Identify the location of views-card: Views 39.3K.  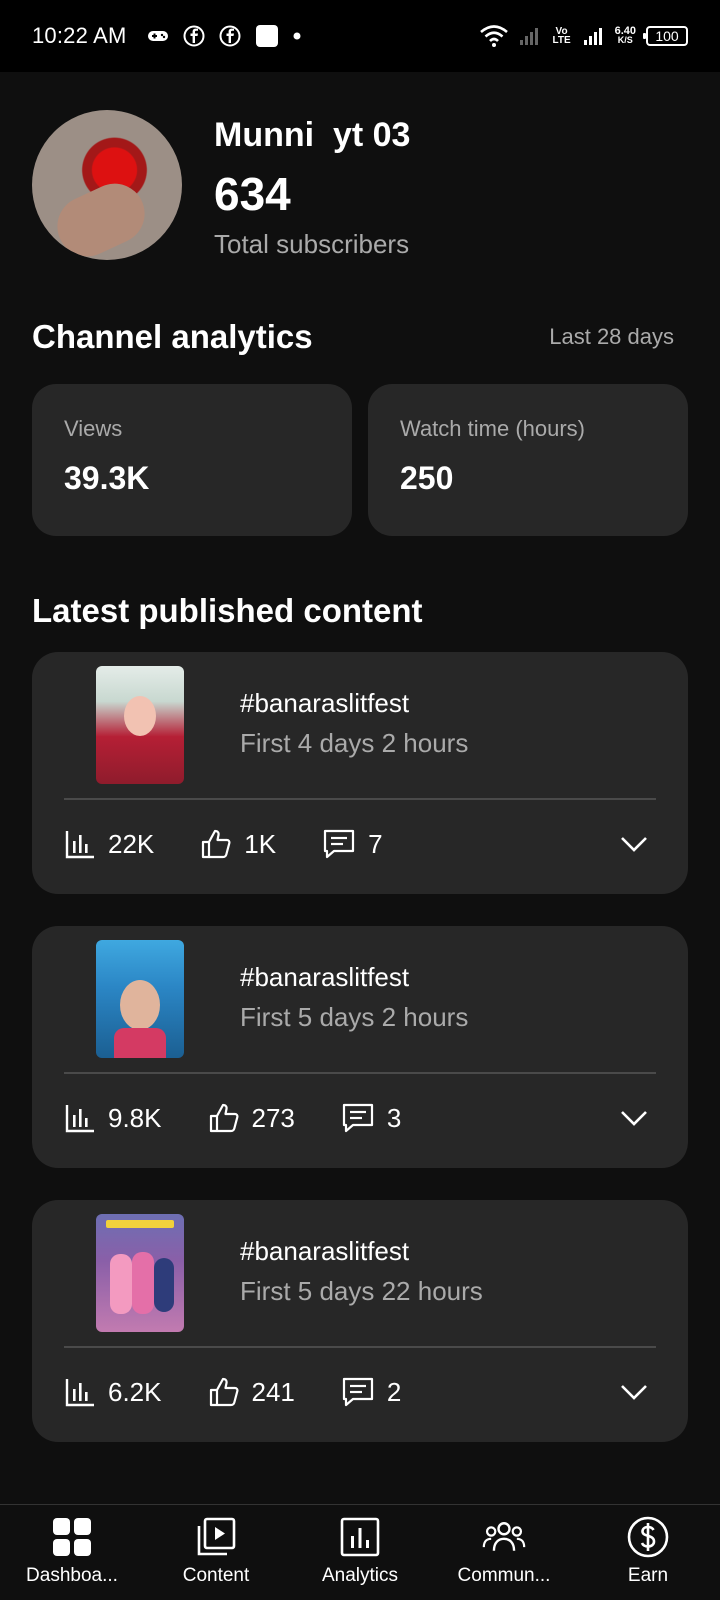
(192, 460).